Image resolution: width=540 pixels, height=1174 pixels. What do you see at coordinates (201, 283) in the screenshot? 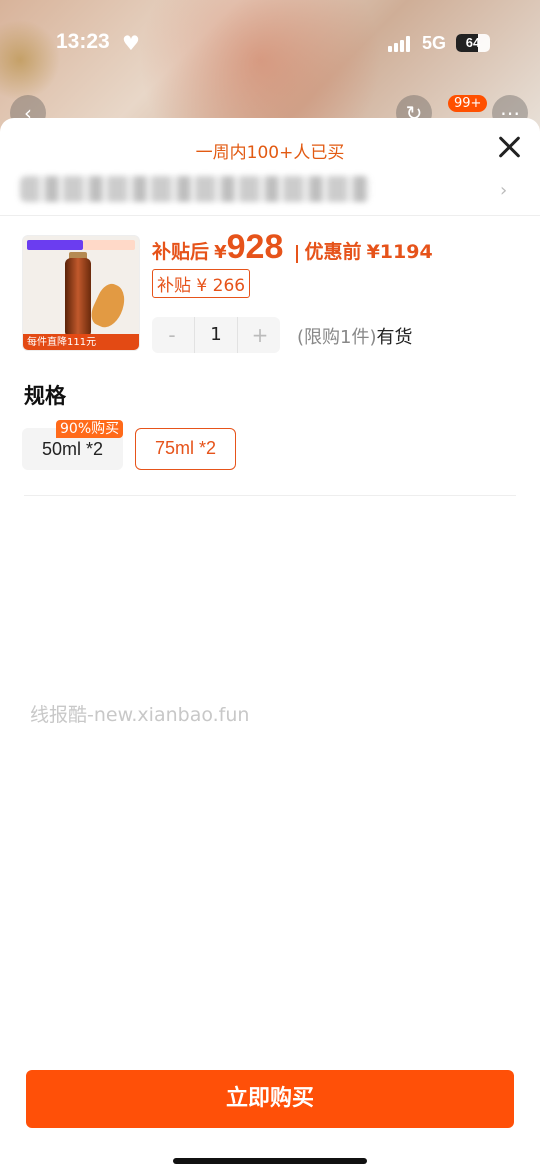
I see `subsidy-badge: 补贴 ¥ 266` at bounding box center [201, 283].